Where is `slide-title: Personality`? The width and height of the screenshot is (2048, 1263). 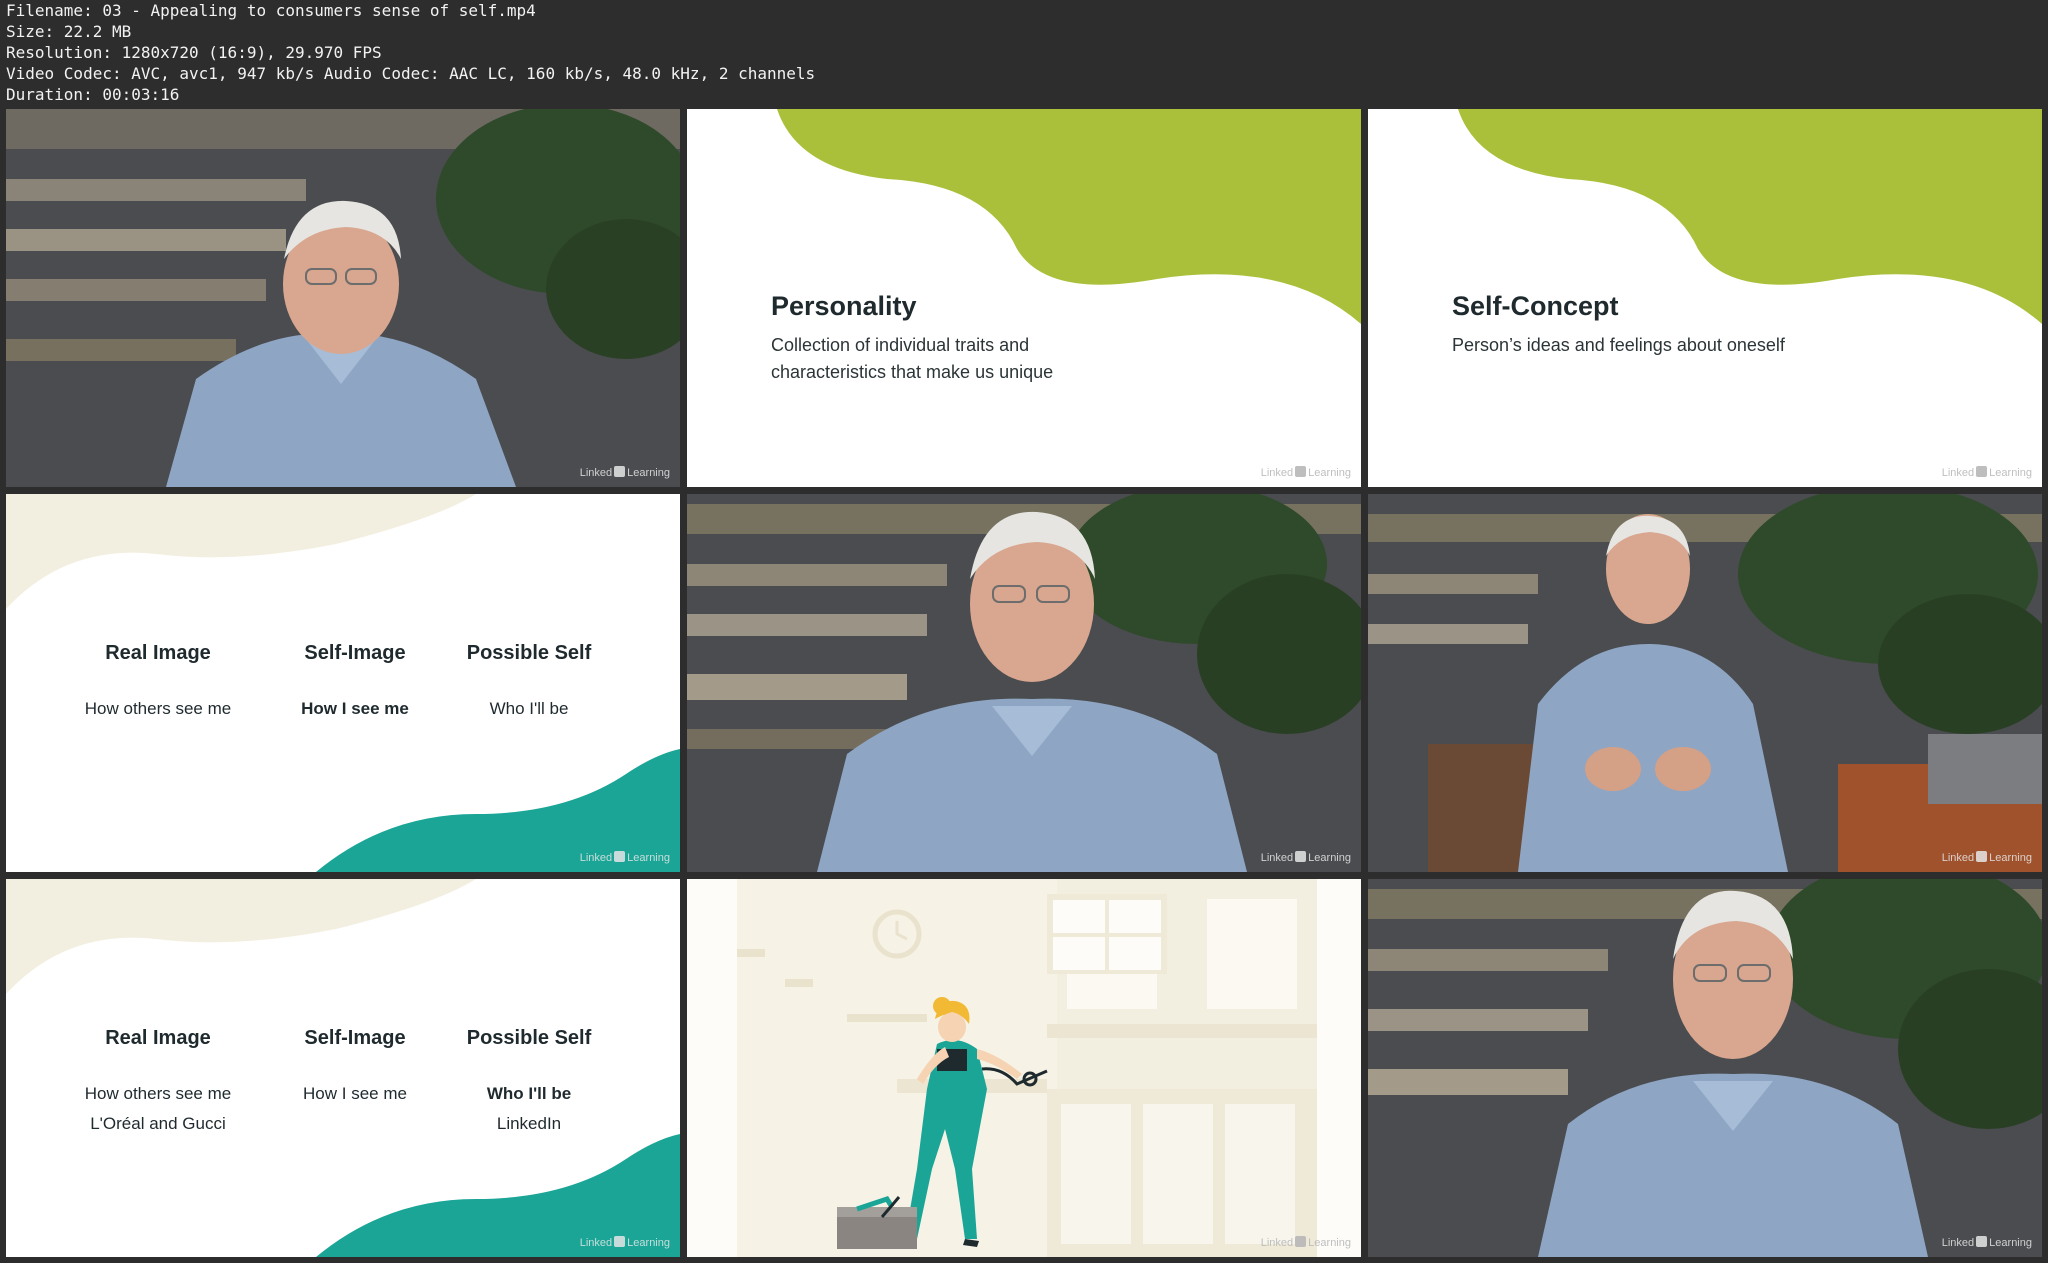 slide-title: Personality is located at coordinates (844, 306).